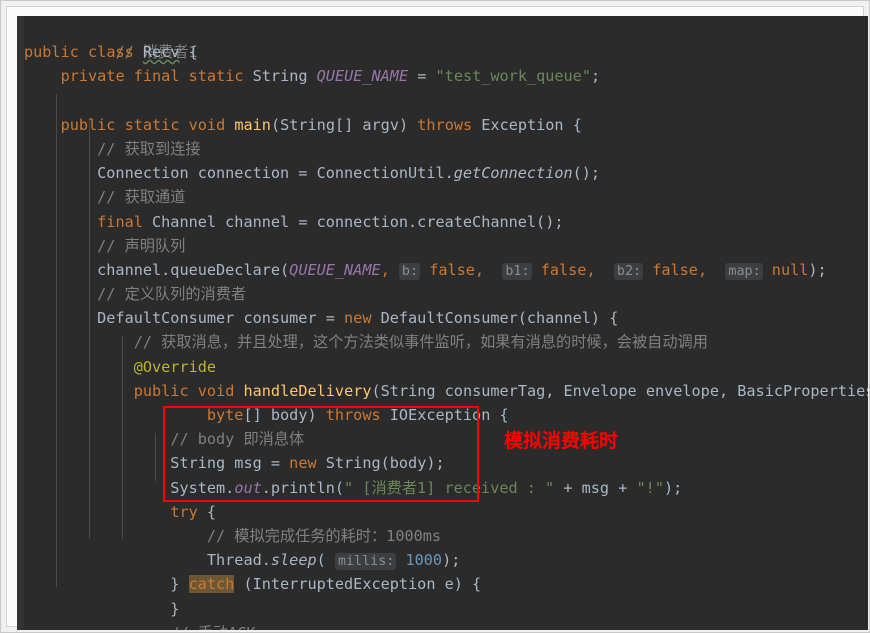  I want to click on call-sleep: sleep, so click(294, 560).